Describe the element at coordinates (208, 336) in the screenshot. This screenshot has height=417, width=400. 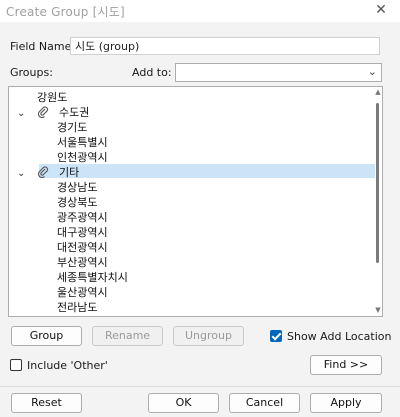
I see `ungroup-button: Ungroup` at that location.